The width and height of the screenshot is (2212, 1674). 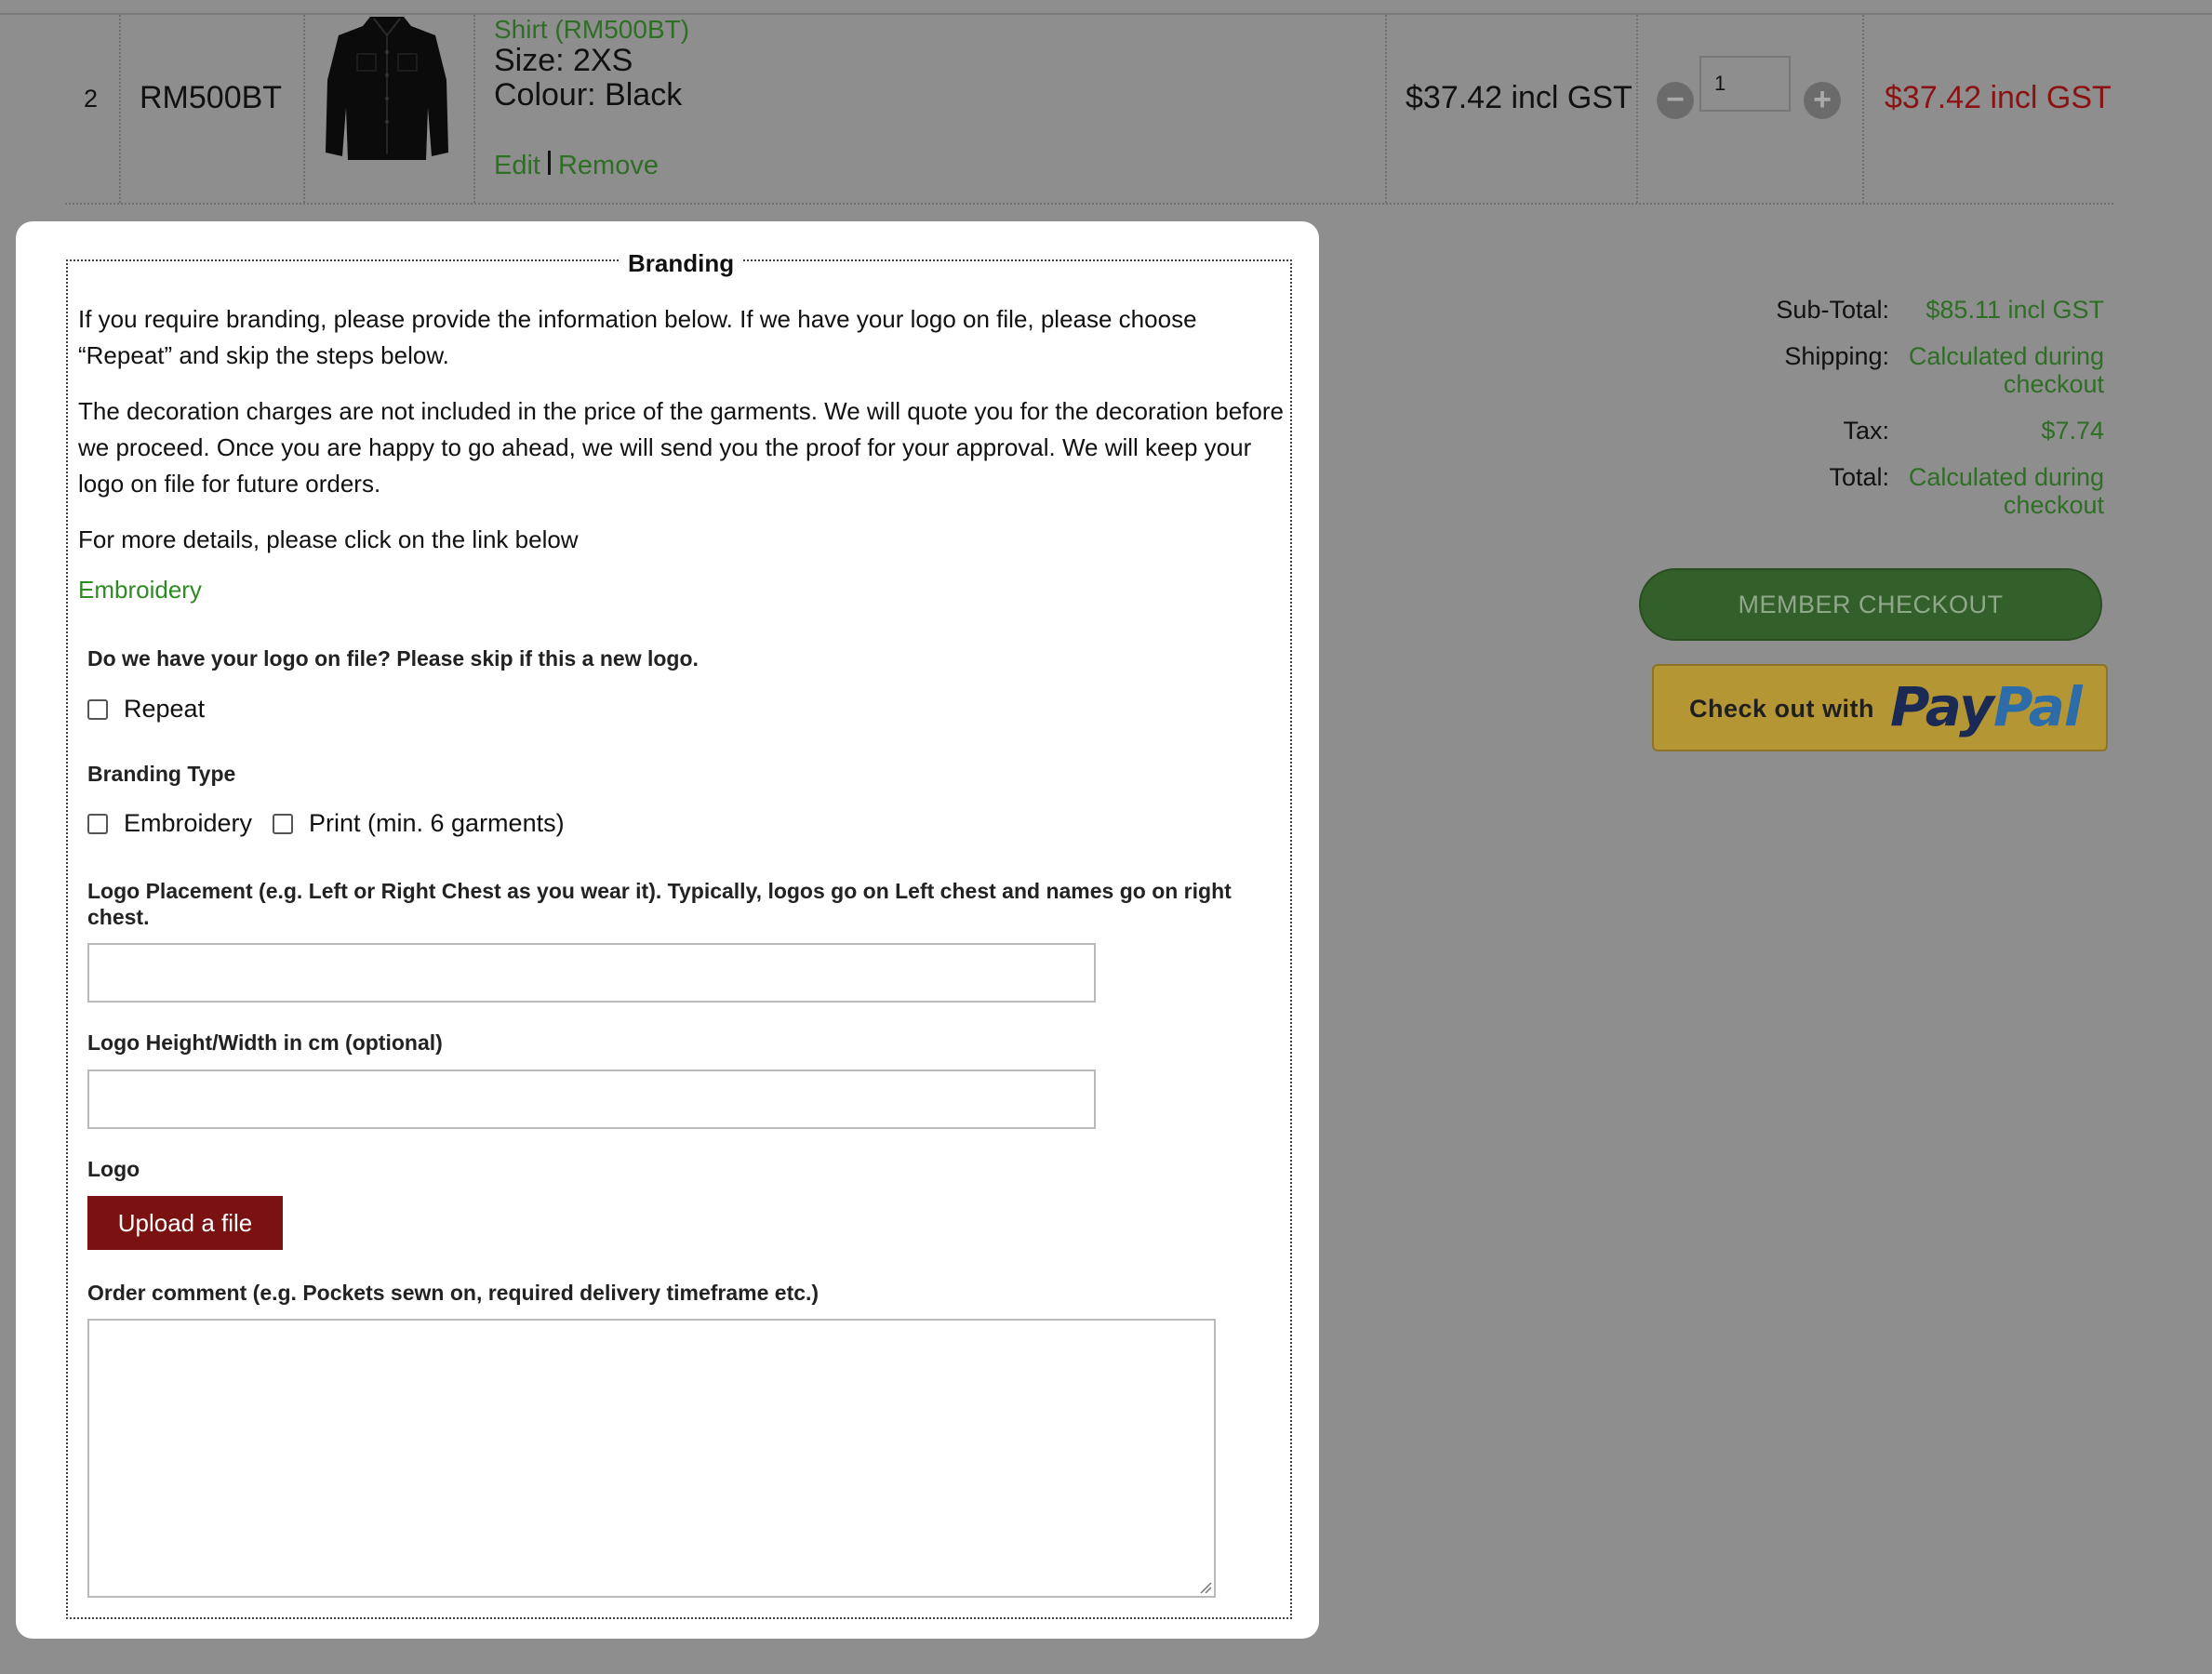 I want to click on logo-size-input, so click(x=591, y=1099).